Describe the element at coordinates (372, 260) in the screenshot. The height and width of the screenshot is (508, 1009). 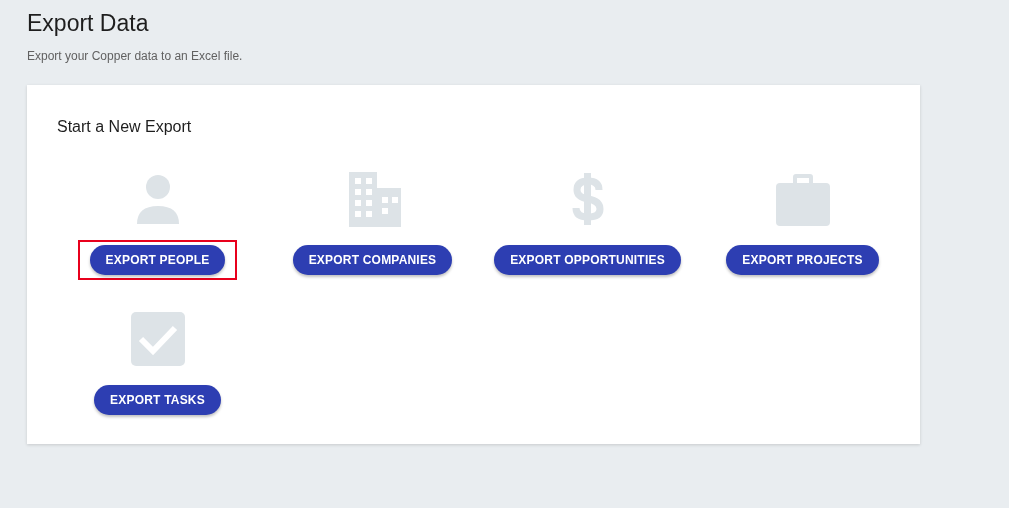
I see `export-button: EXPORT COMPANIES` at that location.